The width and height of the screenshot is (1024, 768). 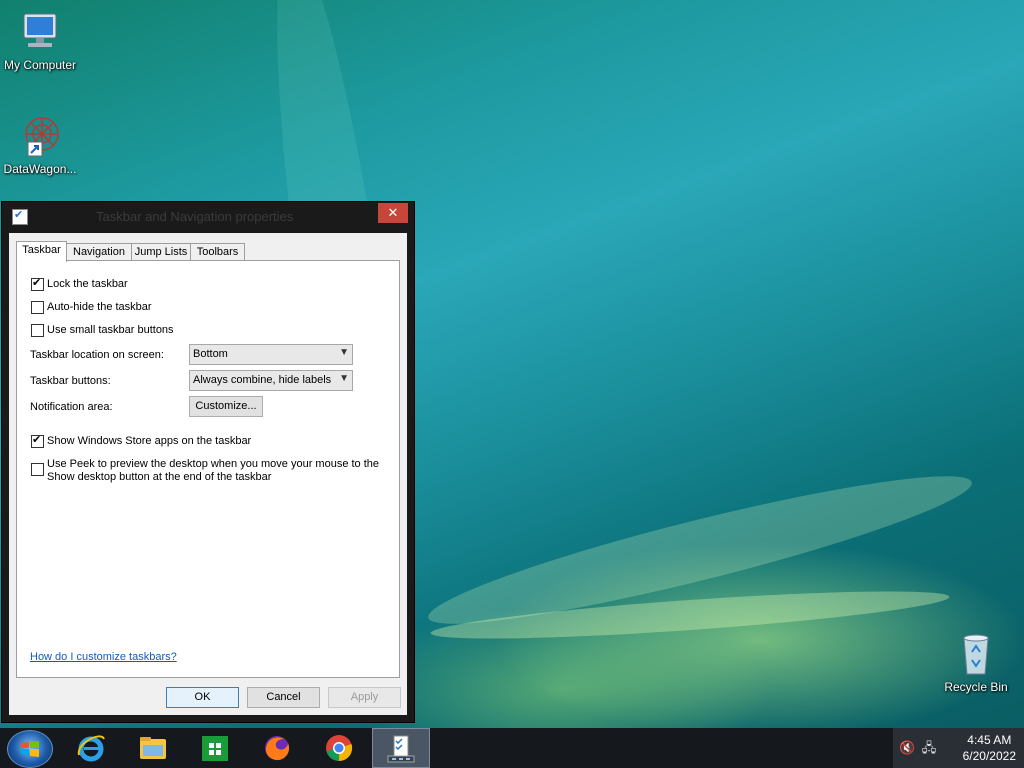 I want to click on internet-explorer-icon, so click(x=91, y=748).